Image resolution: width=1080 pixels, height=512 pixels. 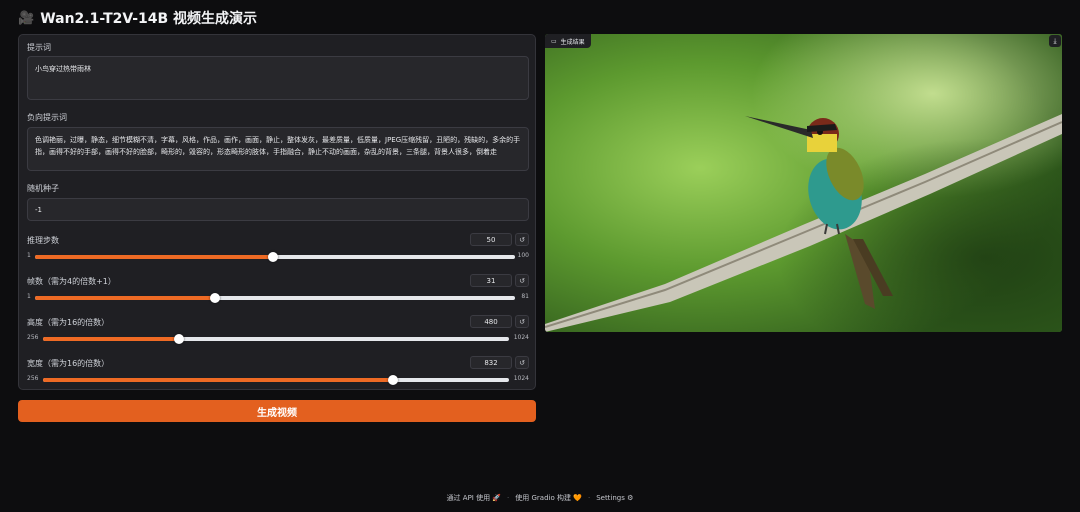 I want to click on seed-label: 随机种子, so click(x=43, y=188).